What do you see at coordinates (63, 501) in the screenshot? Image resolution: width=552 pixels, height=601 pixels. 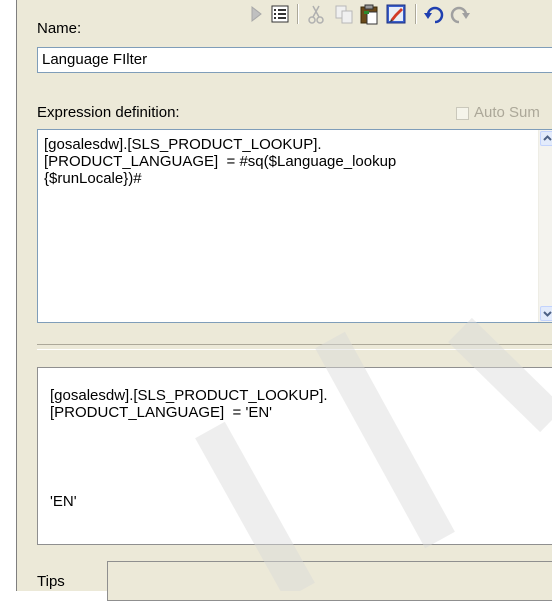 I see `preview-value-text: 'EN'` at bounding box center [63, 501].